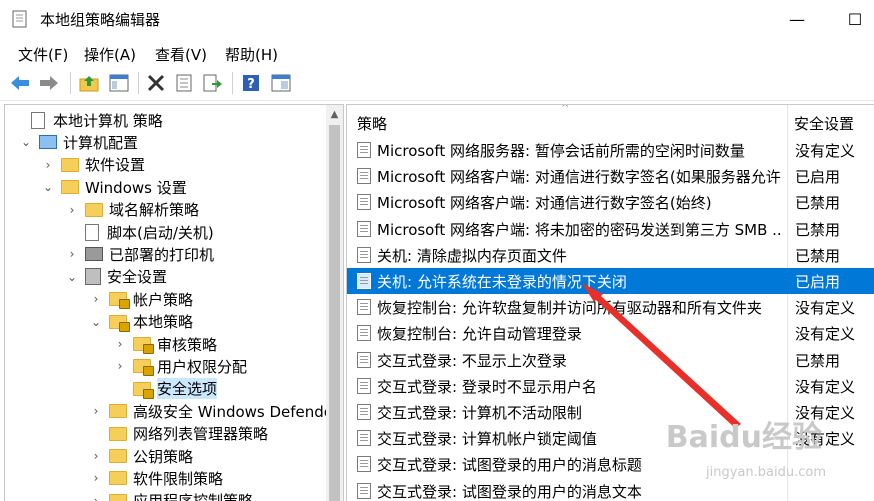  What do you see at coordinates (472, 255) in the screenshot?
I see `policy-name: 关机: 清除虚拟内存页面文件` at bounding box center [472, 255].